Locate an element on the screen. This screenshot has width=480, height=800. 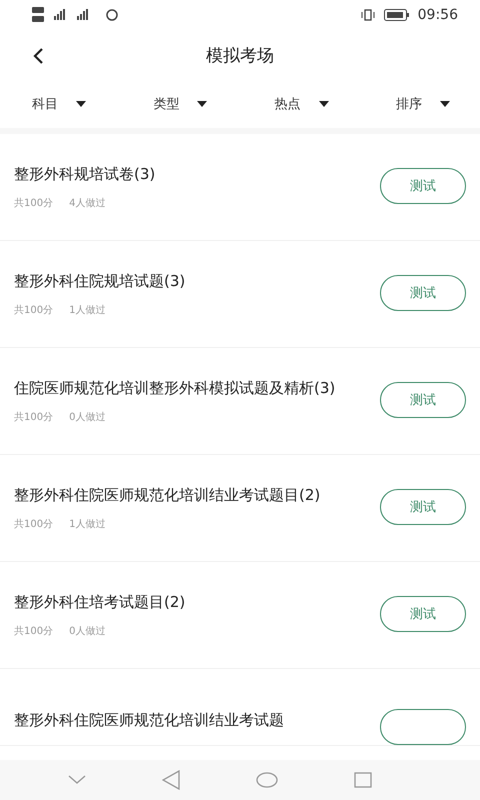
exam-title: 整形外科住培考试题目(2) is located at coordinates (100, 602).